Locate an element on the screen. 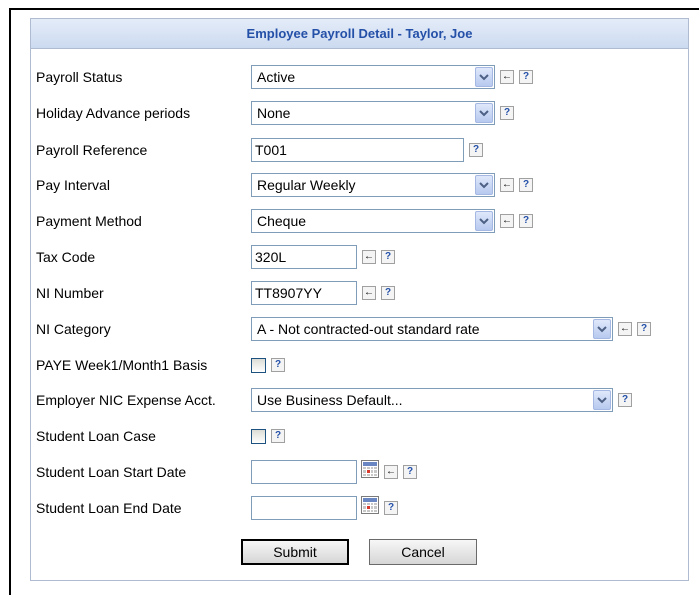 The image size is (699, 595). pay-interval-select: Regular Weekly is located at coordinates (373, 185).